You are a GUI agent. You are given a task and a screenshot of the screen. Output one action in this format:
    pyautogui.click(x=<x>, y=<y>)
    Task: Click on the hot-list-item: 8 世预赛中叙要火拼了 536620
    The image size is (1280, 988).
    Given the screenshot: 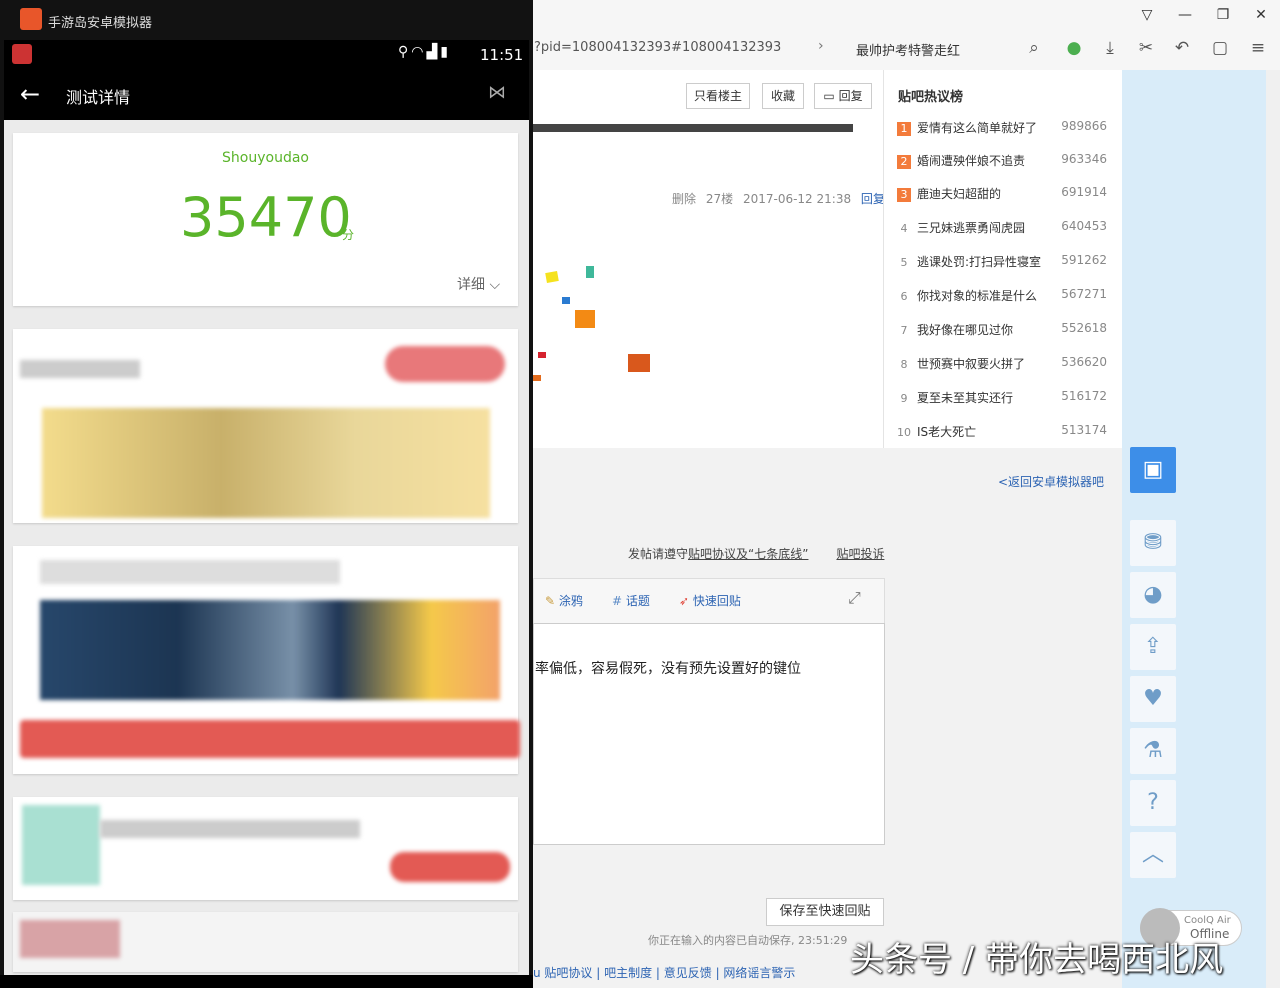 What is the action you would take?
    pyautogui.click(x=1002, y=365)
    